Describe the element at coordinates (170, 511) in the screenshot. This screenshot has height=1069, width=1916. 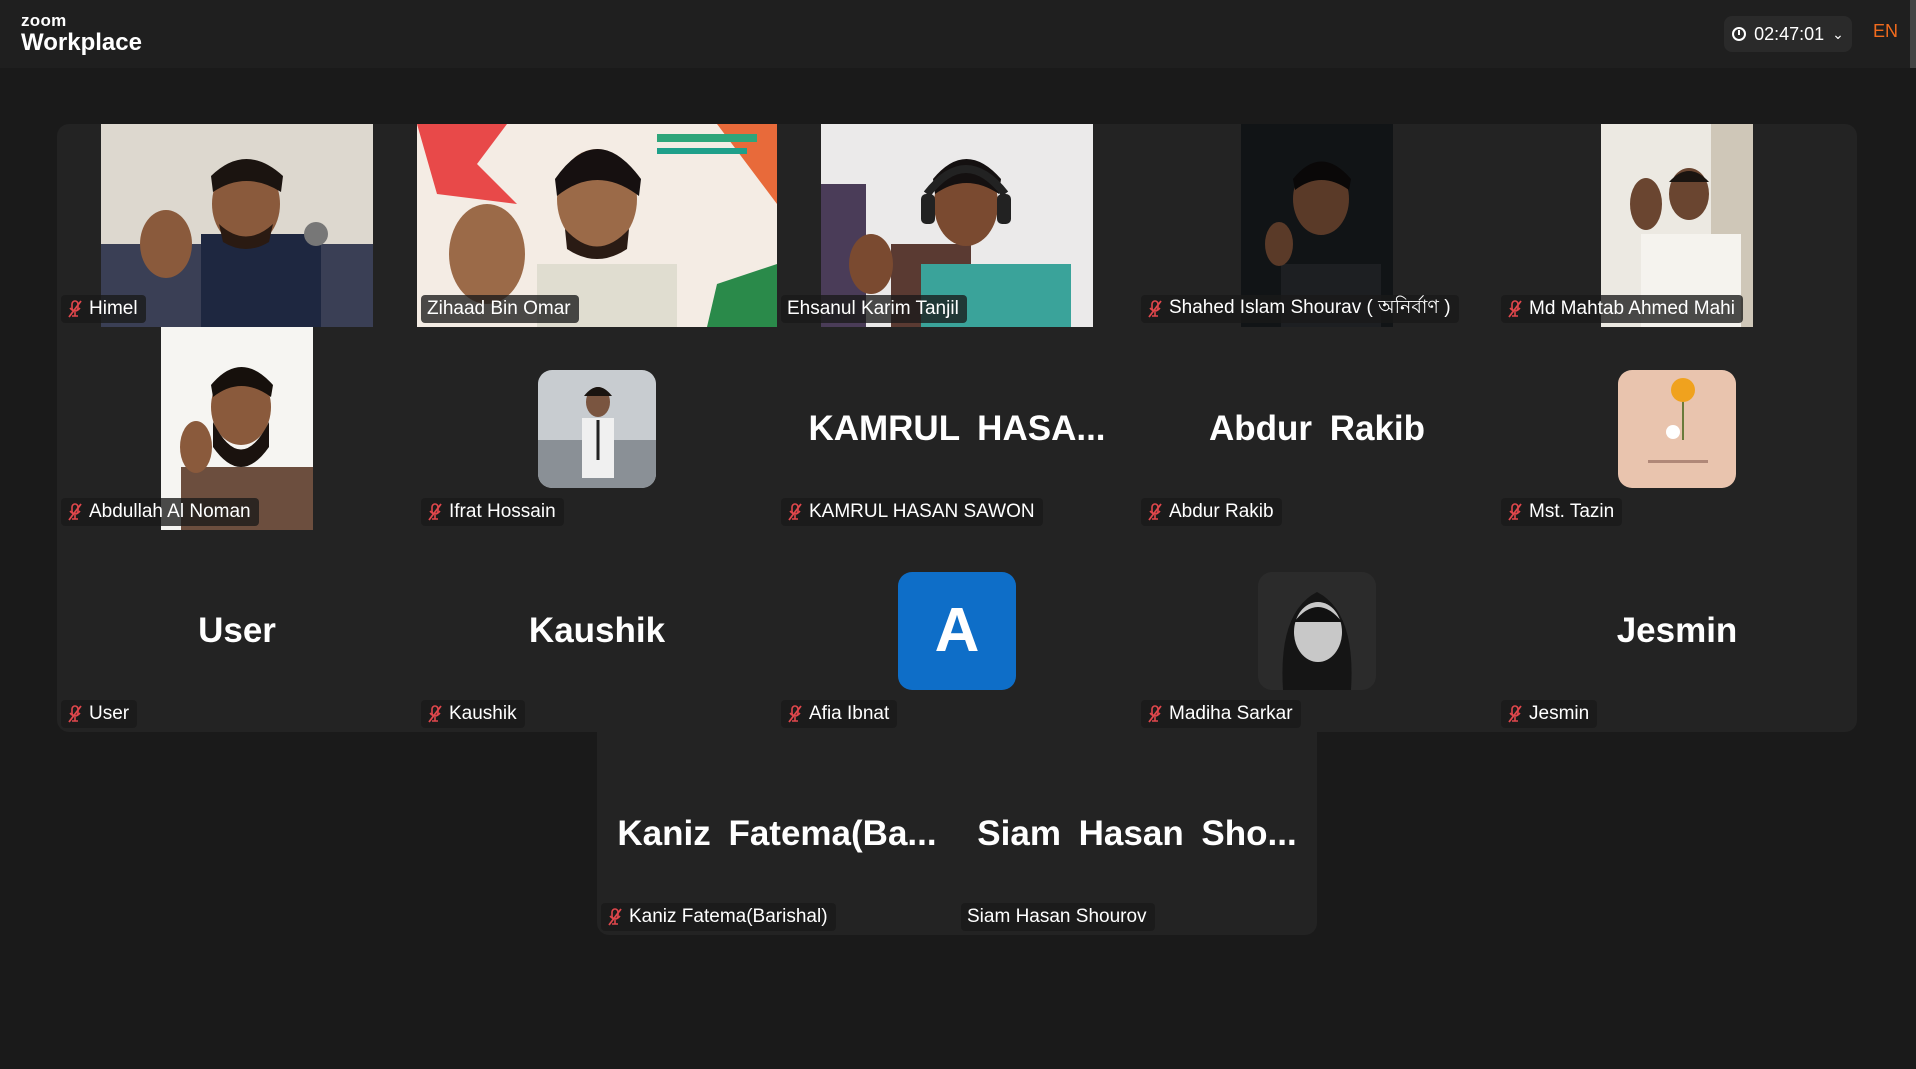
I see `participant-name: Abdullah Al Noman` at that location.